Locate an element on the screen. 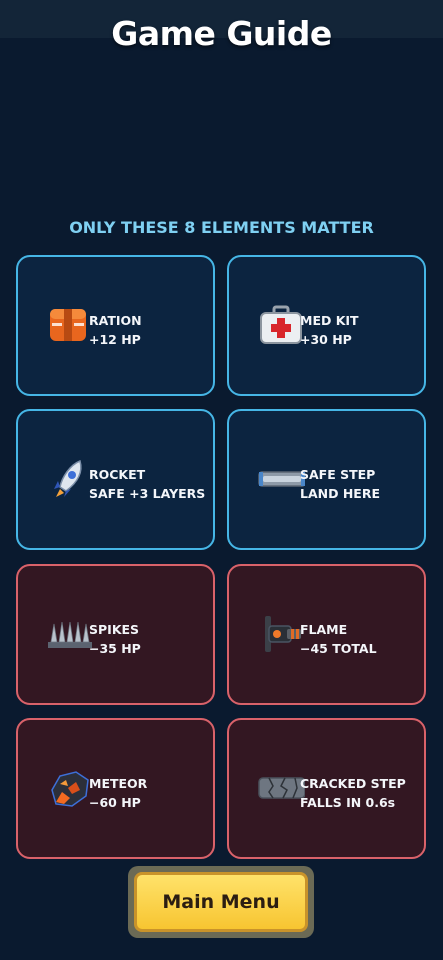 The image size is (443, 960). element-card-meteor: METEOR −60 HP is located at coordinates (115, 788).